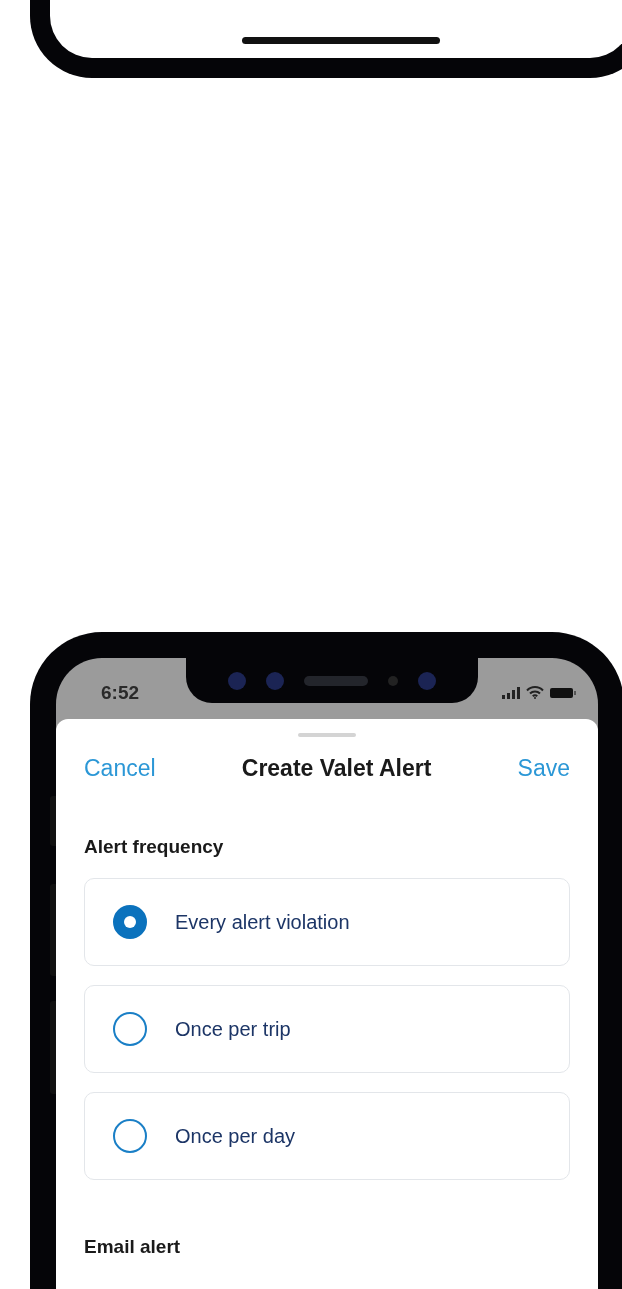  I want to click on option-label: Once per trip, so click(233, 1029).